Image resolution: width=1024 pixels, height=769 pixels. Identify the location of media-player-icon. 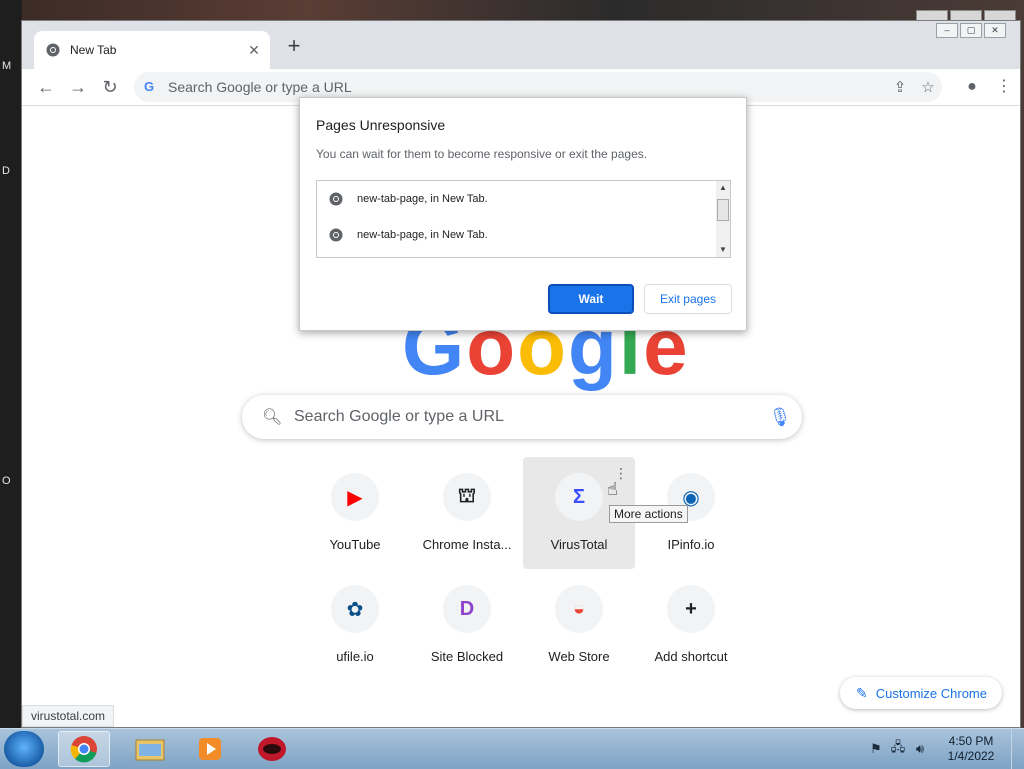
(210, 749).